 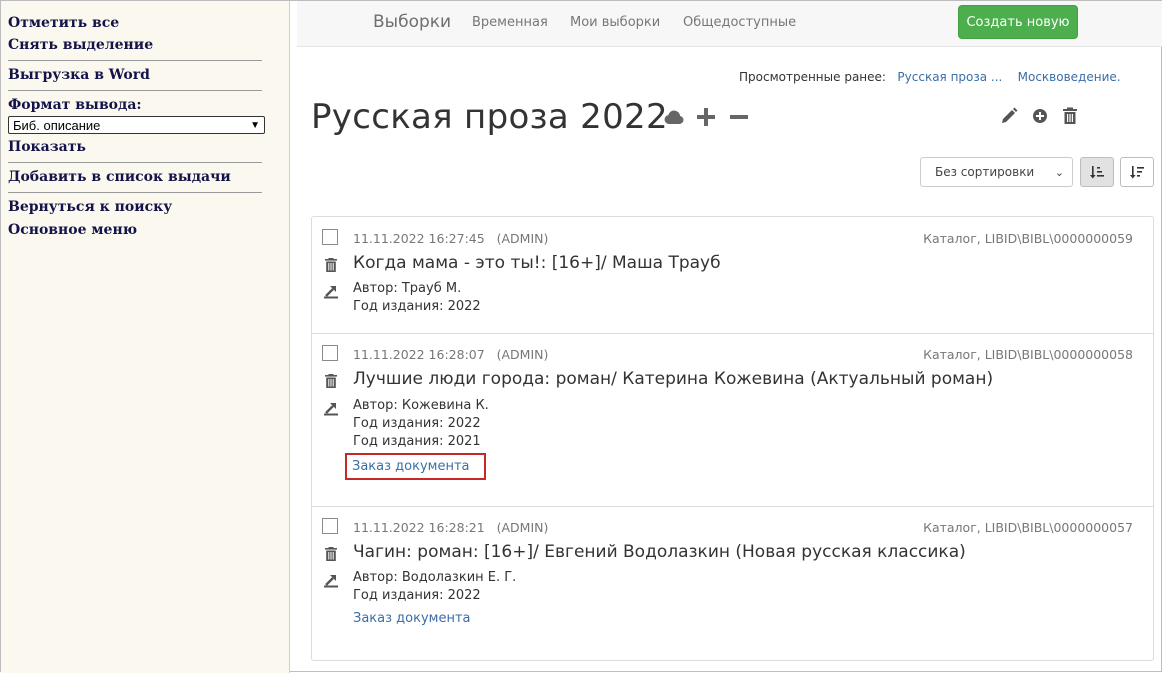 I want to click on cloud-icon, so click(x=674, y=117).